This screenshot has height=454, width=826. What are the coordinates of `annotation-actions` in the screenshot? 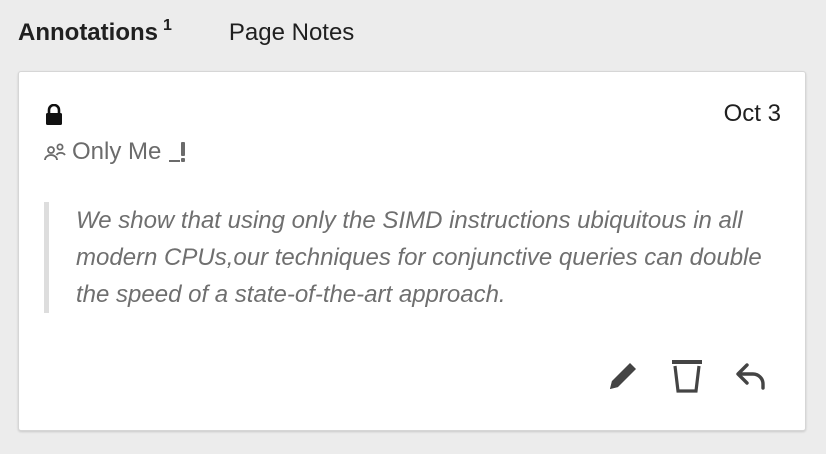 It's located at (687, 376).